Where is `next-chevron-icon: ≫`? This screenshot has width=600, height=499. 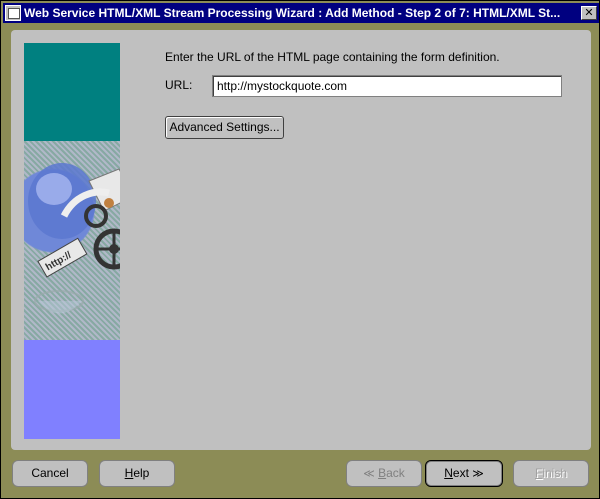
next-chevron-icon: ≫ is located at coordinates (478, 473).